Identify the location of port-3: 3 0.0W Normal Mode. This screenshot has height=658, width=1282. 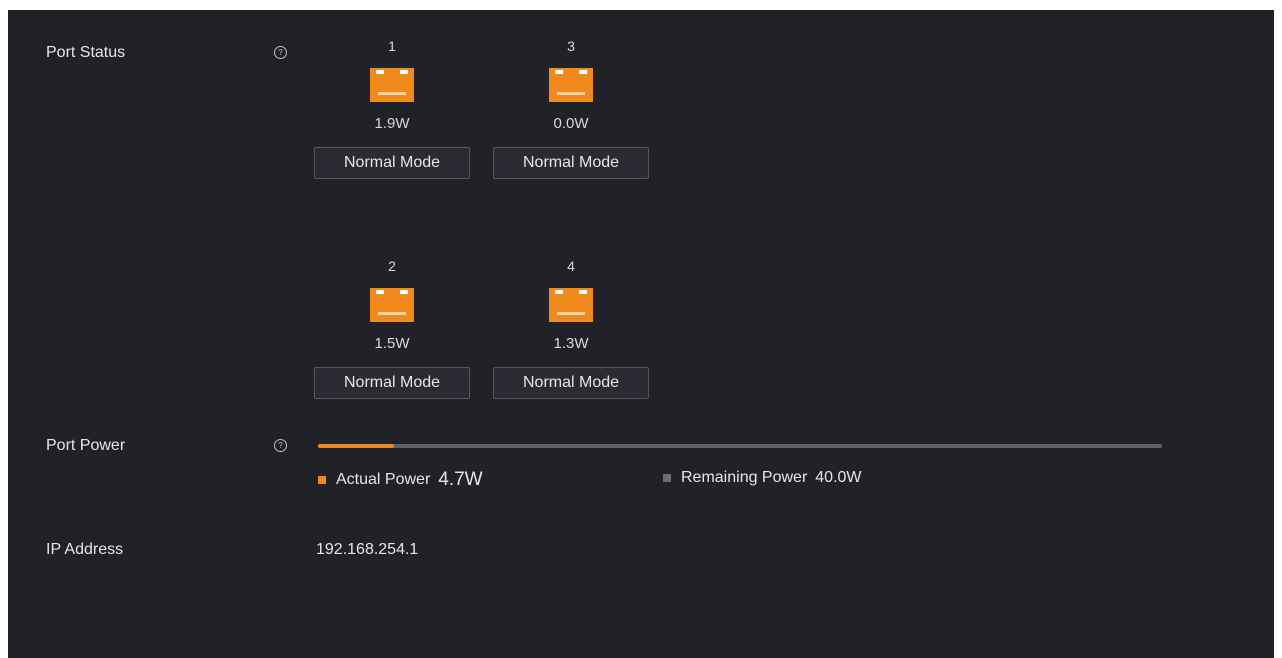
(571, 107).